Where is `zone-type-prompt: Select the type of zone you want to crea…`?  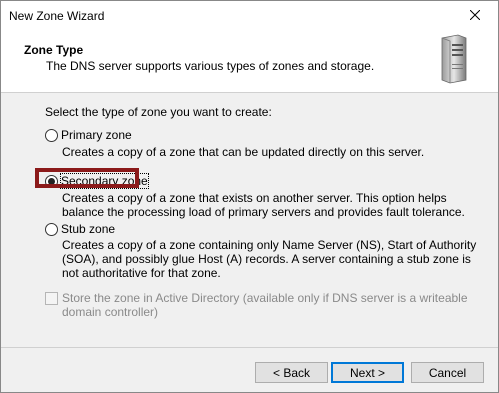
zone-type-prompt: Select the type of zone you want to crea… is located at coordinates (158, 112).